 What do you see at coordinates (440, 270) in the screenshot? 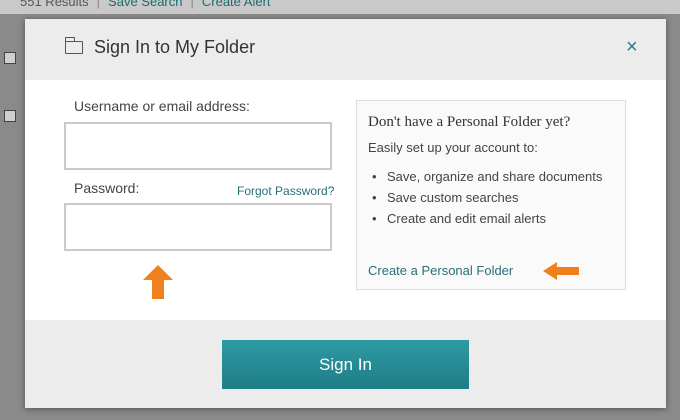
I see `create-personal-folder-link: Create a Personal Folder` at bounding box center [440, 270].